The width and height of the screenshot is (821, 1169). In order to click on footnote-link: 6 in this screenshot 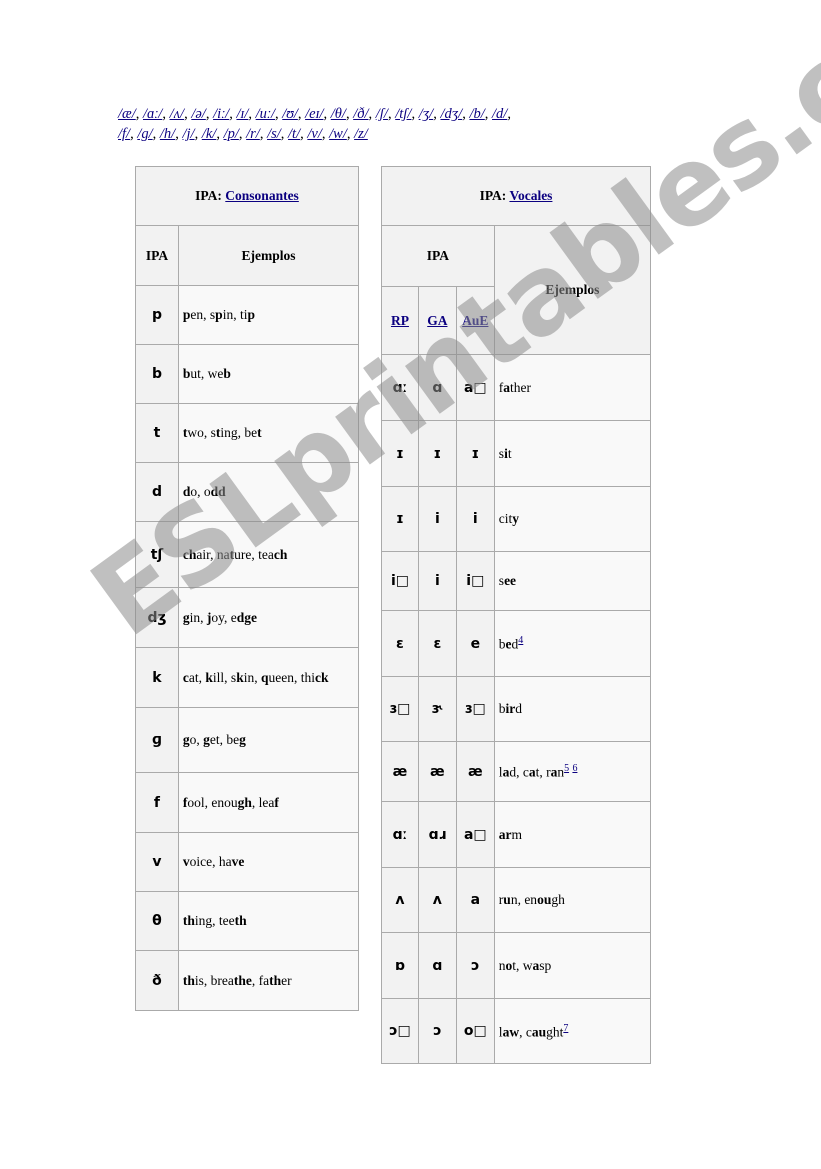, I will do `click(574, 768)`.